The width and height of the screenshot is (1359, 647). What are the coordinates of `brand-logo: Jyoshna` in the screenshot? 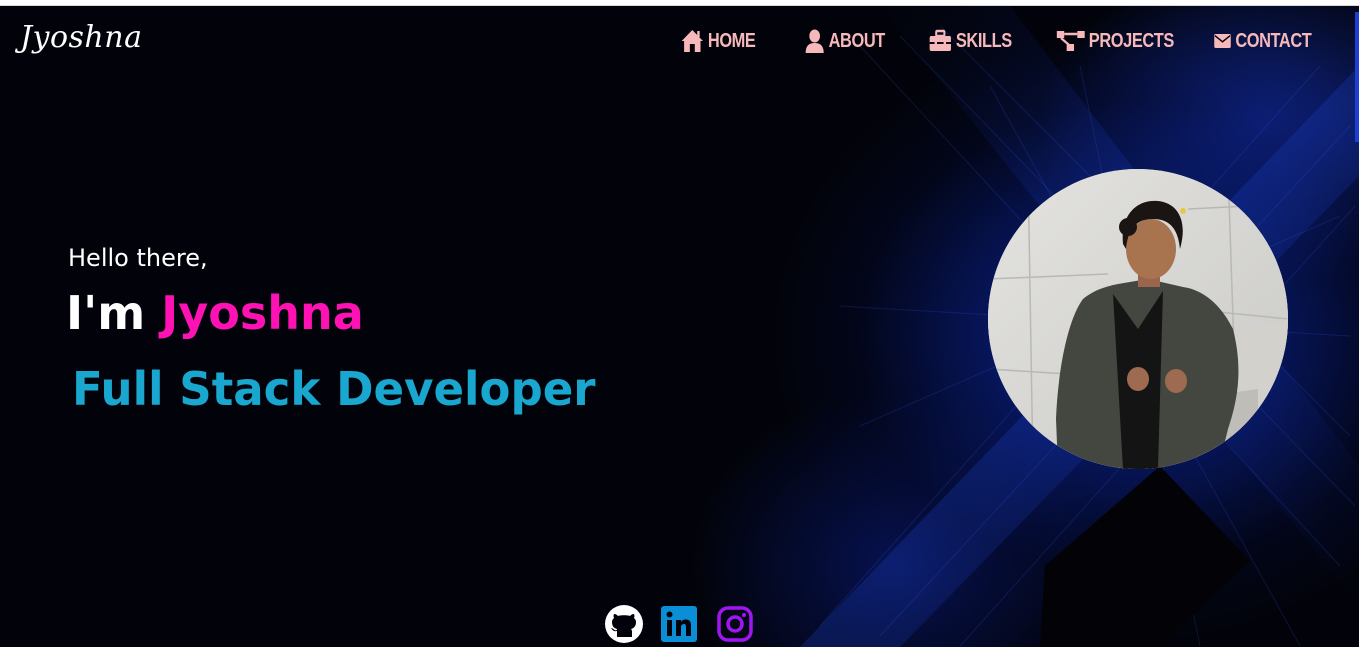 It's located at (81, 37).